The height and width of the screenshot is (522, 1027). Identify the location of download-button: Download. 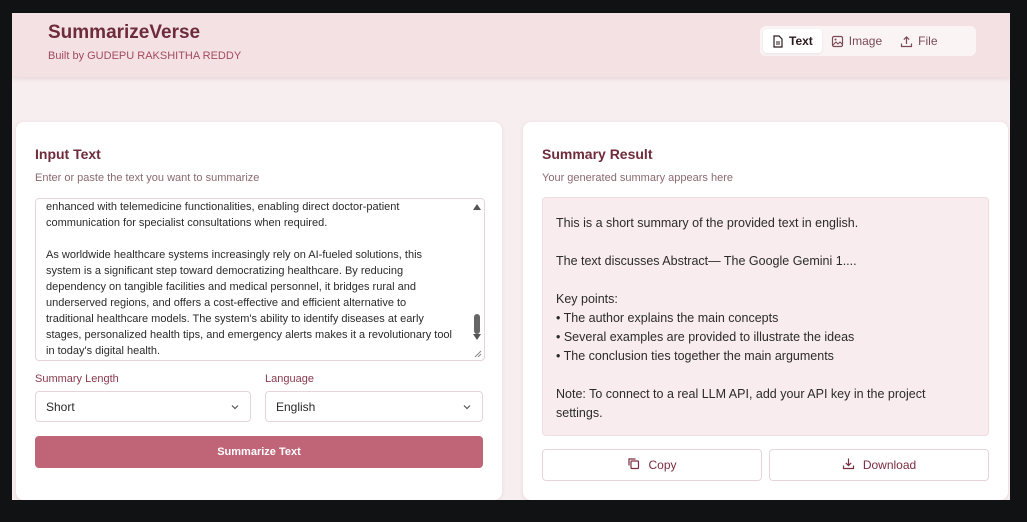
(879, 465).